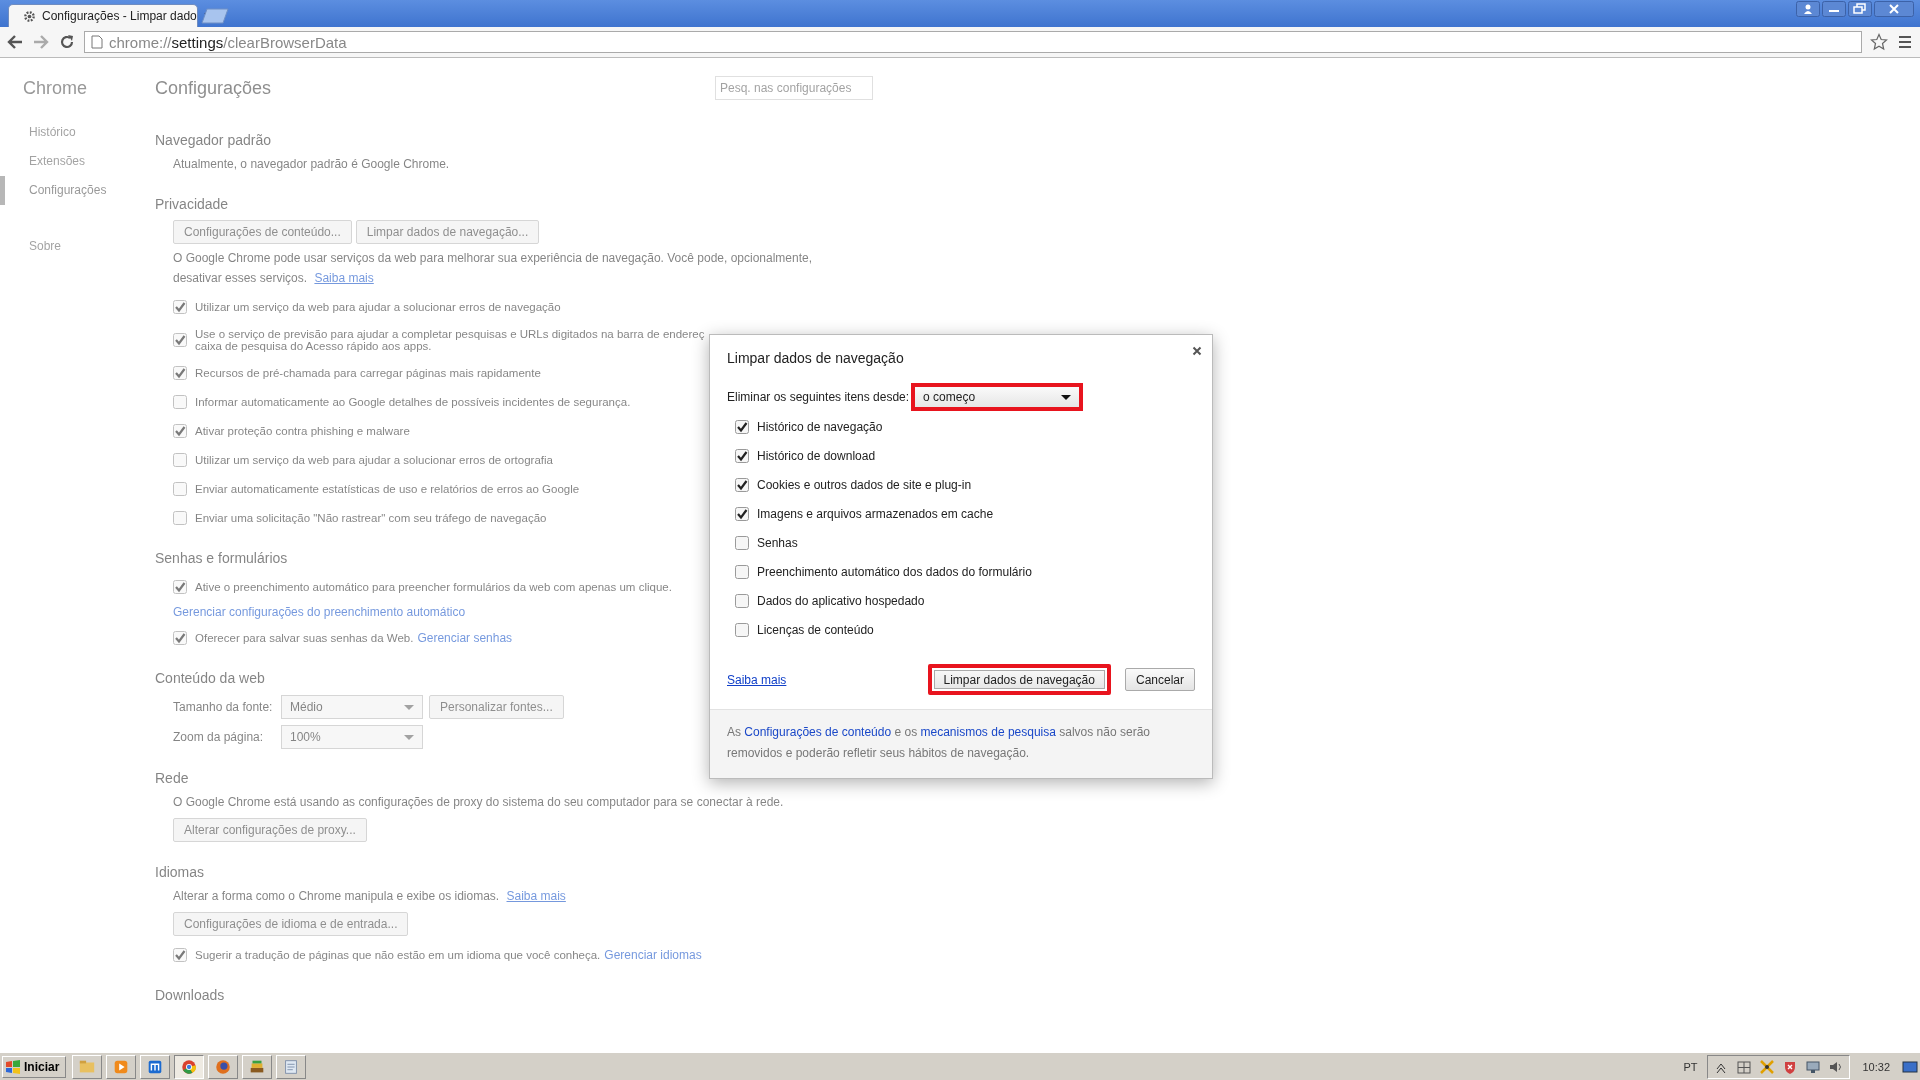 This screenshot has height=1080, width=1920. Describe the element at coordinates (816, 359) in the screenshot. I see `dialog-title: Limpar dados de navegação` at that location.